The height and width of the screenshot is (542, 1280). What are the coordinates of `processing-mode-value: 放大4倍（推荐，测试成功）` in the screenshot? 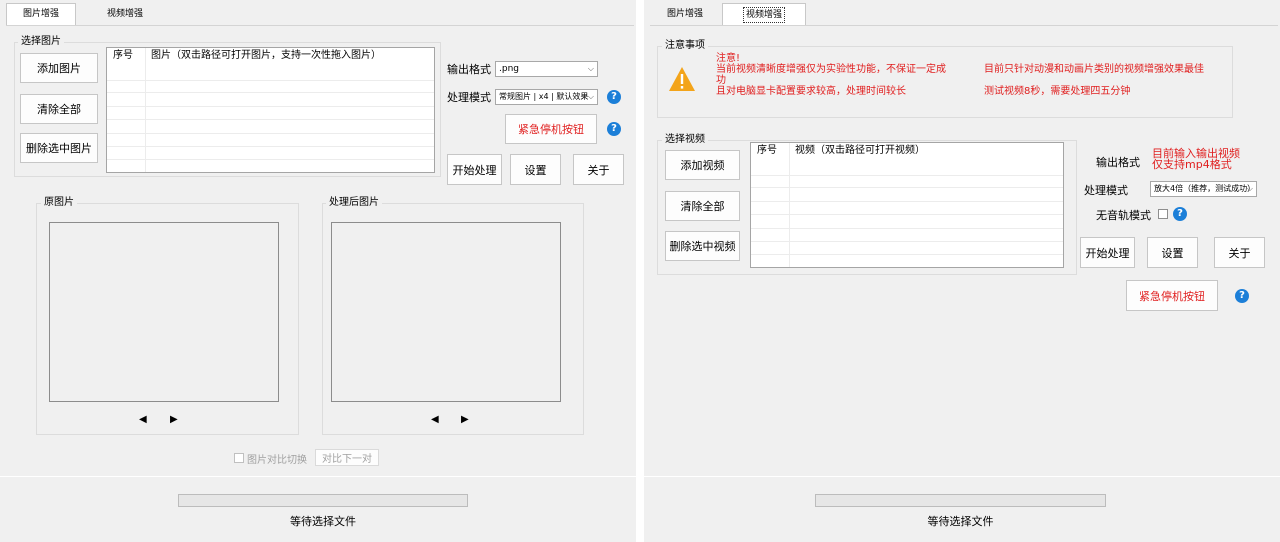 It's located at (1205, 188).